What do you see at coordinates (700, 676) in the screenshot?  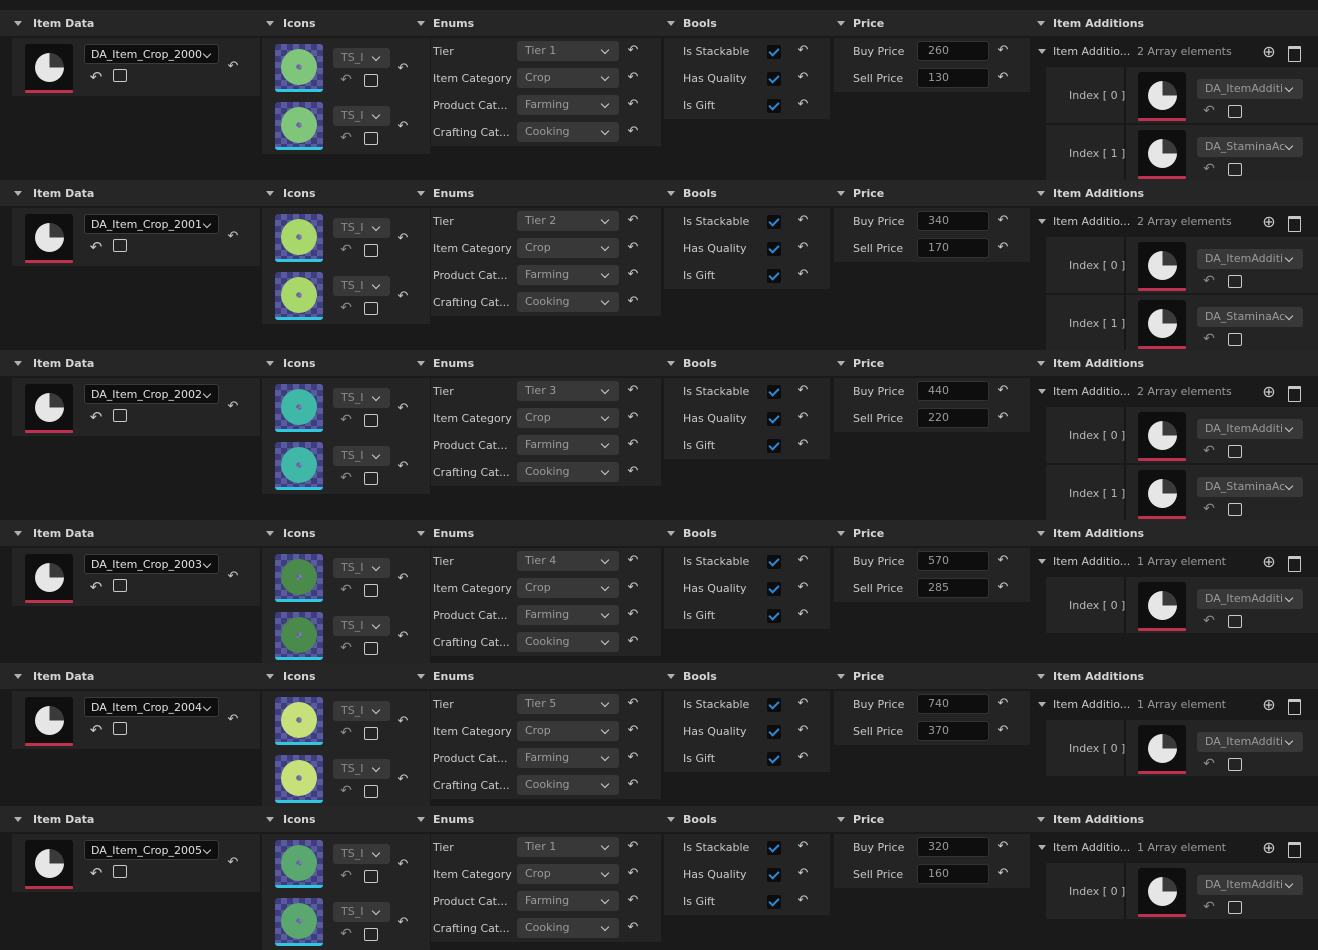 I see `header-bools: Bools` at bounding box center [700, 676].